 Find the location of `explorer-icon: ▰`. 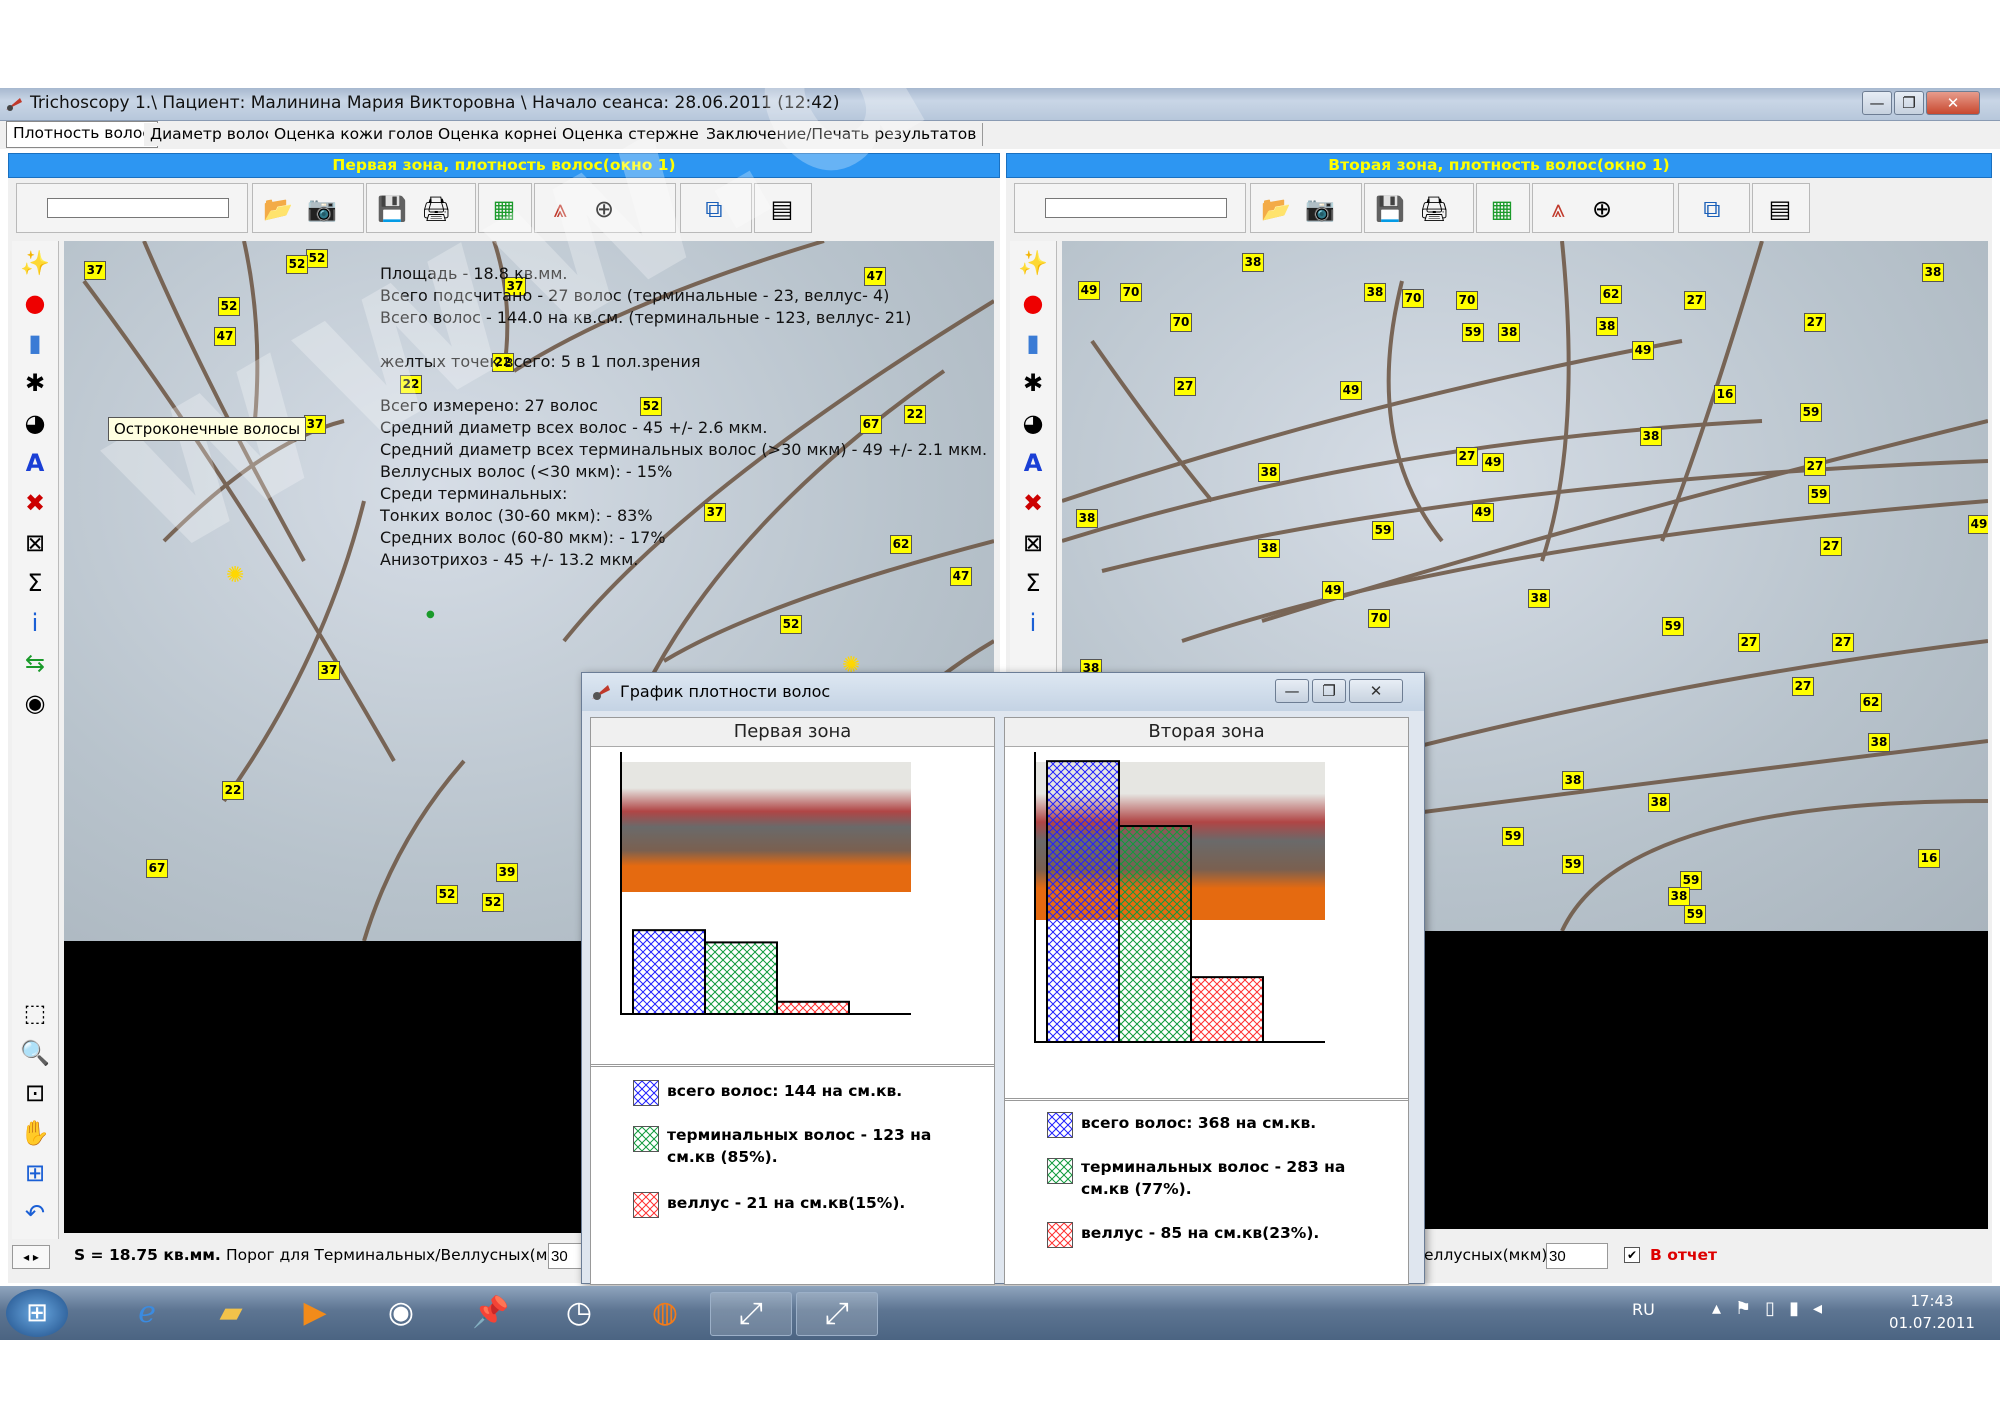

explorer-icon: ▰ is located at coordinates (231, 1313).